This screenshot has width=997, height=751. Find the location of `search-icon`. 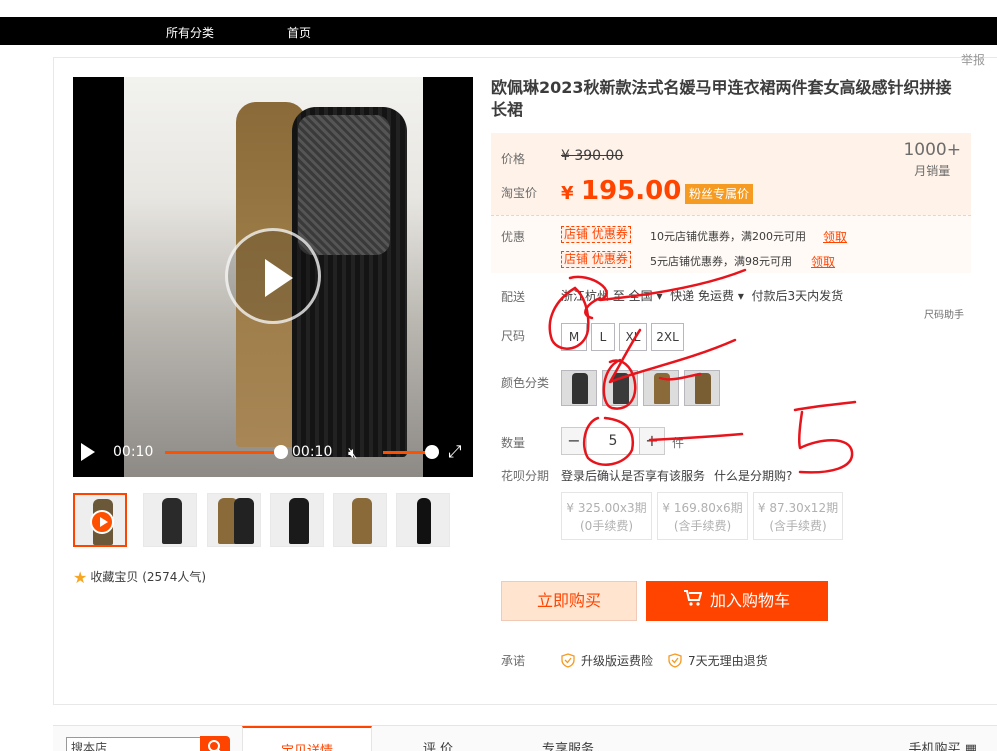

search-icon is located at coordinates (214, 745).